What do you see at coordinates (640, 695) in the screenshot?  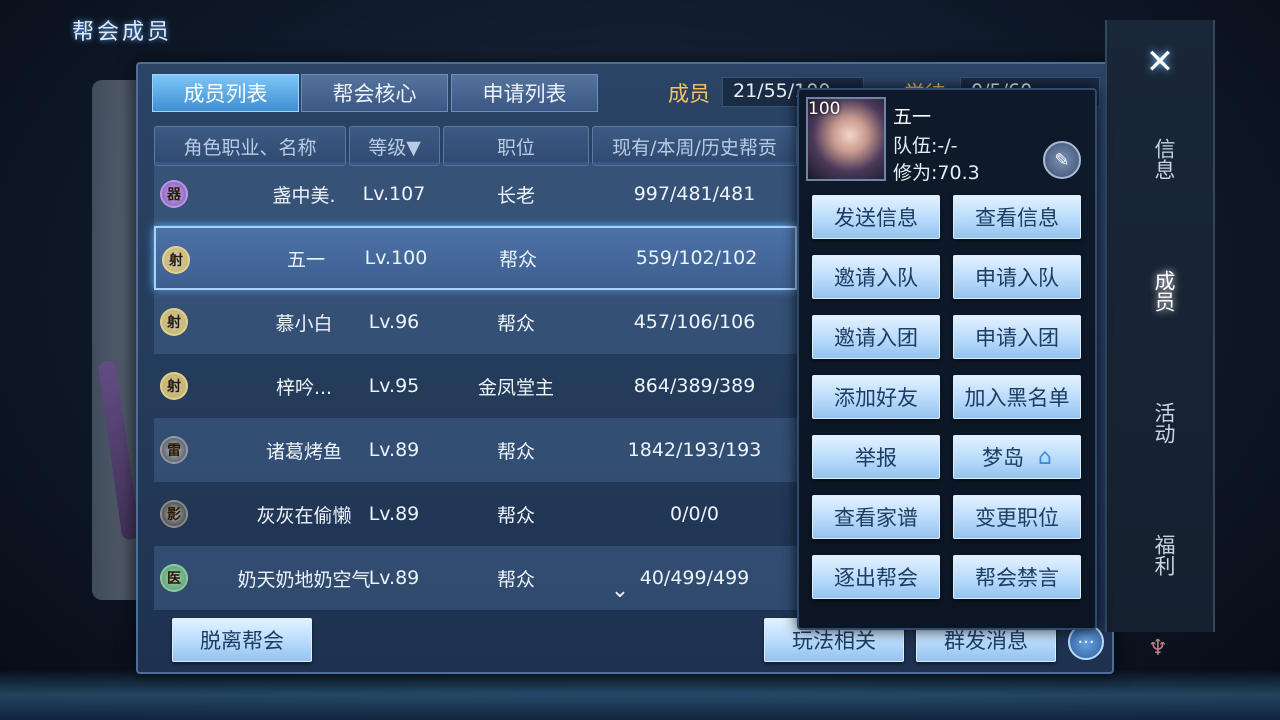 I see `glow-floor` at bounding box center [640, 695].